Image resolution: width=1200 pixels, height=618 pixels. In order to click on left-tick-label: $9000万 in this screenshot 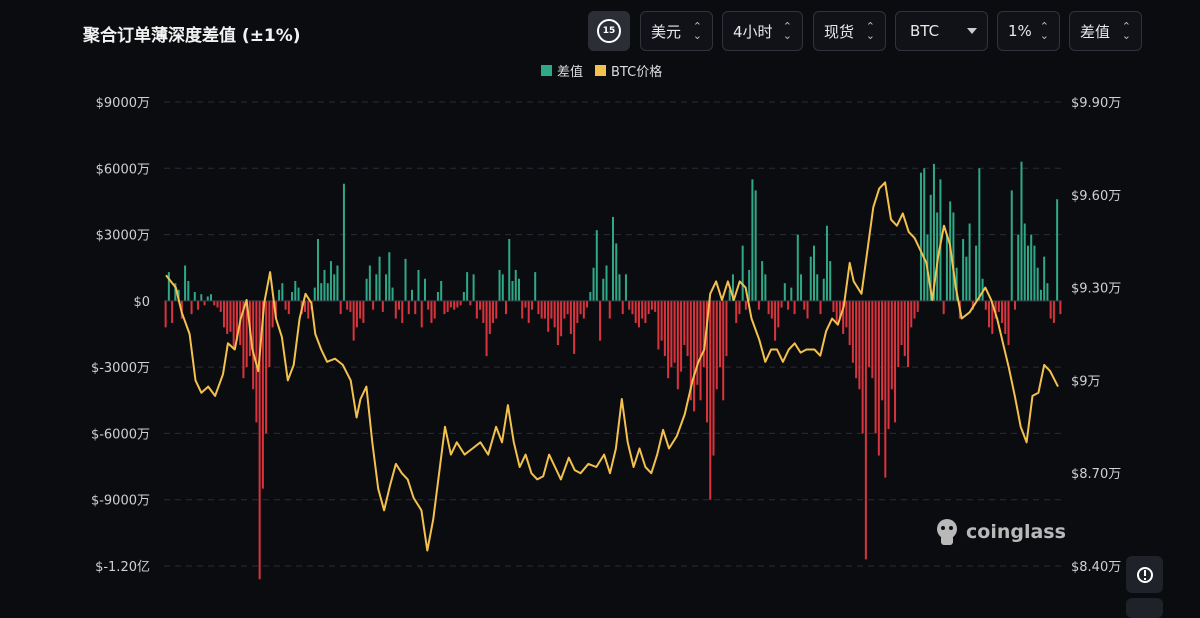, I will do `click(123, 103)`.